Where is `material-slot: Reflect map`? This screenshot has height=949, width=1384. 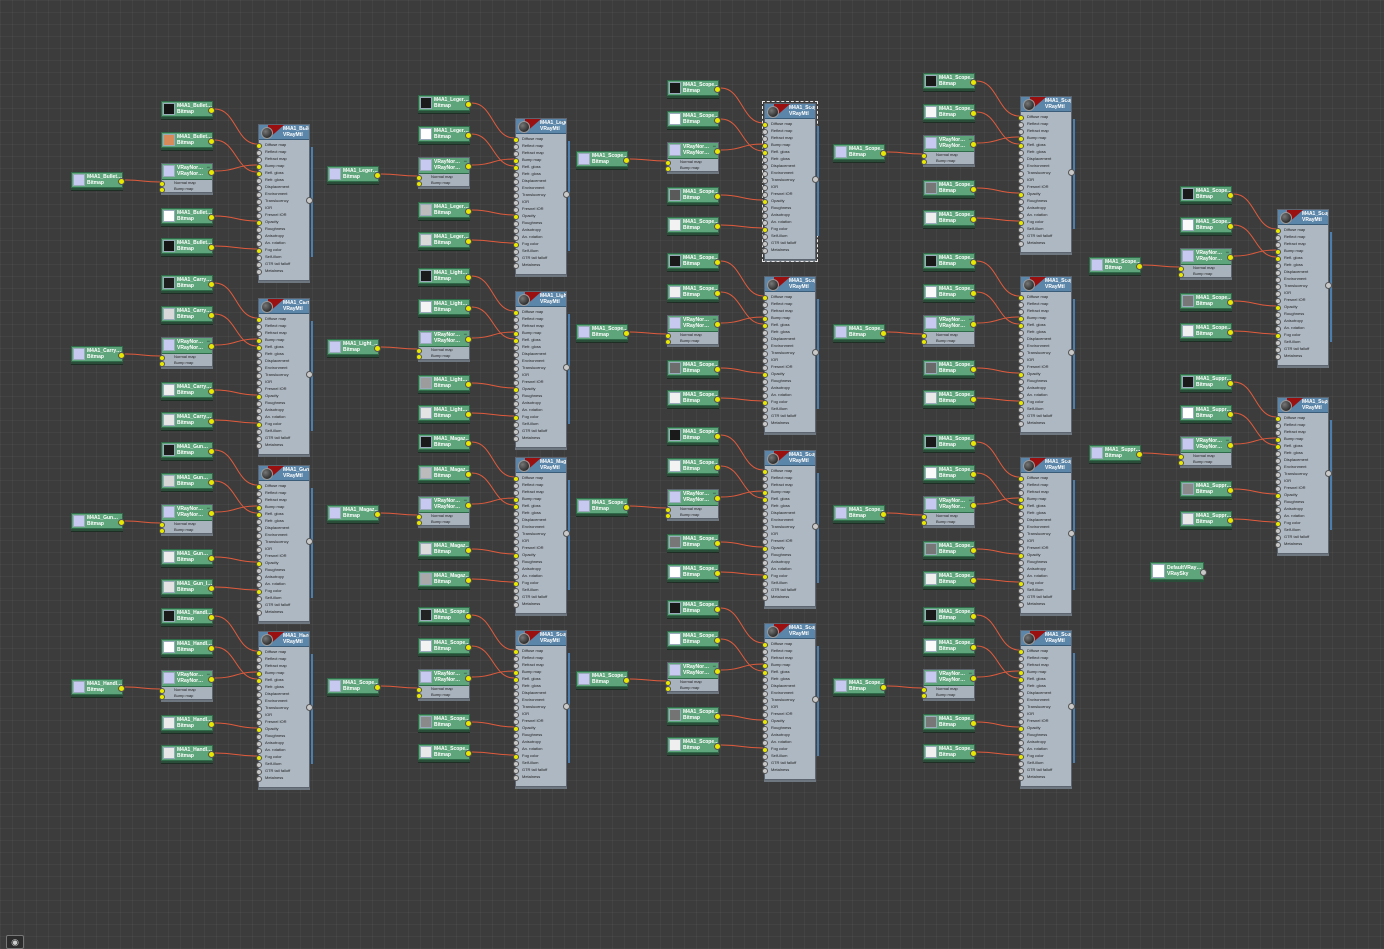 material-slot: Reflect map is located at coordinates (539, 485).